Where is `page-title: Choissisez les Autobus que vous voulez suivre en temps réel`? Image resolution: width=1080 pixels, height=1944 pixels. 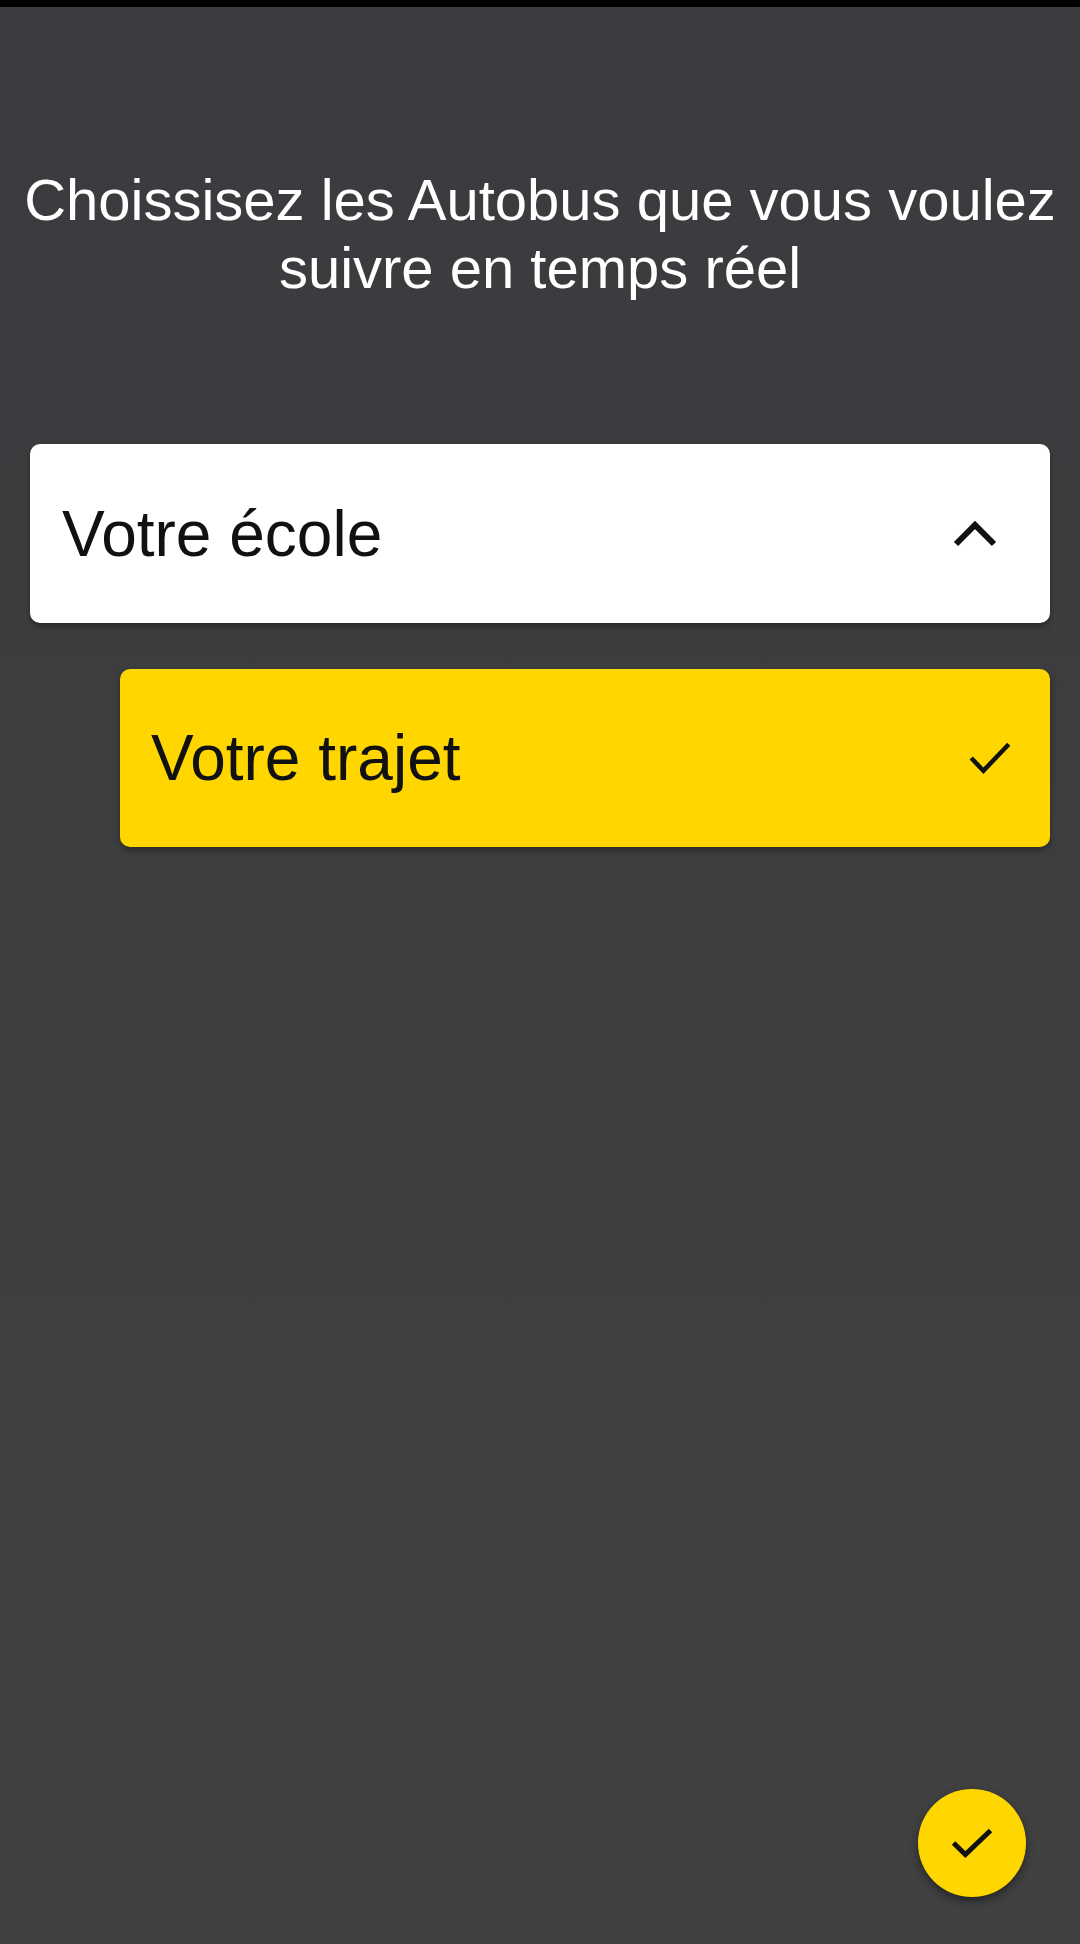
page-title: Choissisez les Autobus que vous voulez suivre en temps réel is located at coordinates (540, 234).